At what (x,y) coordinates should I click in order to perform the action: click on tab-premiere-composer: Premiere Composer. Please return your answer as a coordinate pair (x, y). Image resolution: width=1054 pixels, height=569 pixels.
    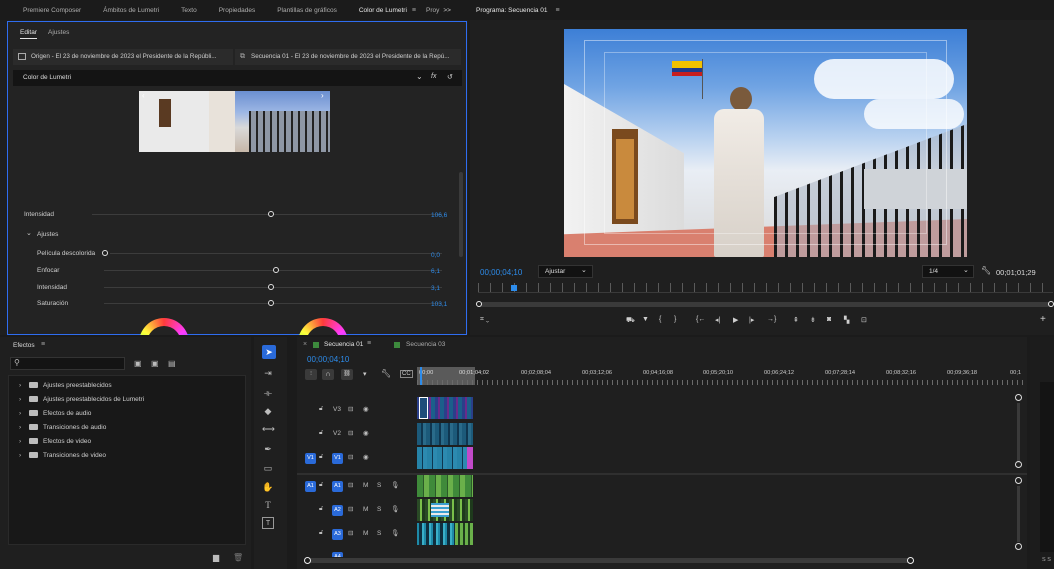
    Looking at the image, I should click on (52, 10).